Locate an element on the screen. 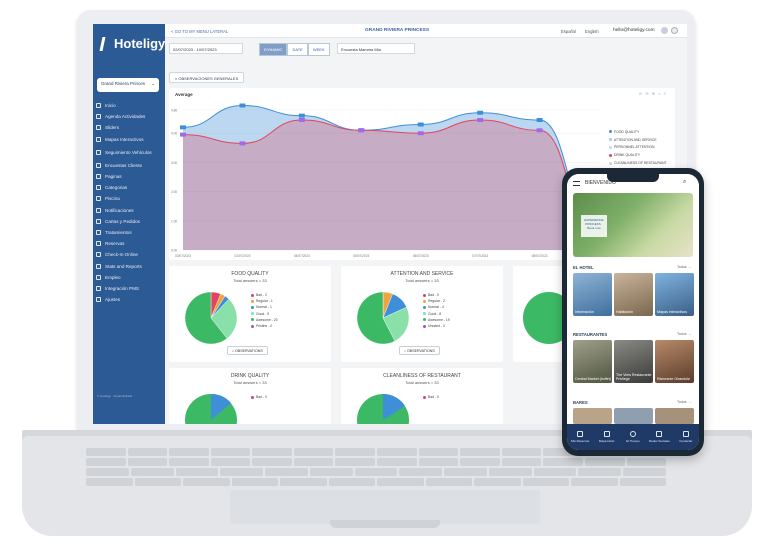 This screenshot has height=548, width=768. bars-see-all: Todos → is located at coordinates (684, 402).